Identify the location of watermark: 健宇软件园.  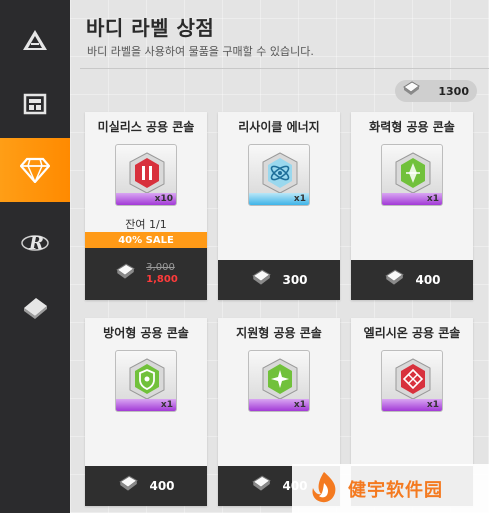
(390, 488).